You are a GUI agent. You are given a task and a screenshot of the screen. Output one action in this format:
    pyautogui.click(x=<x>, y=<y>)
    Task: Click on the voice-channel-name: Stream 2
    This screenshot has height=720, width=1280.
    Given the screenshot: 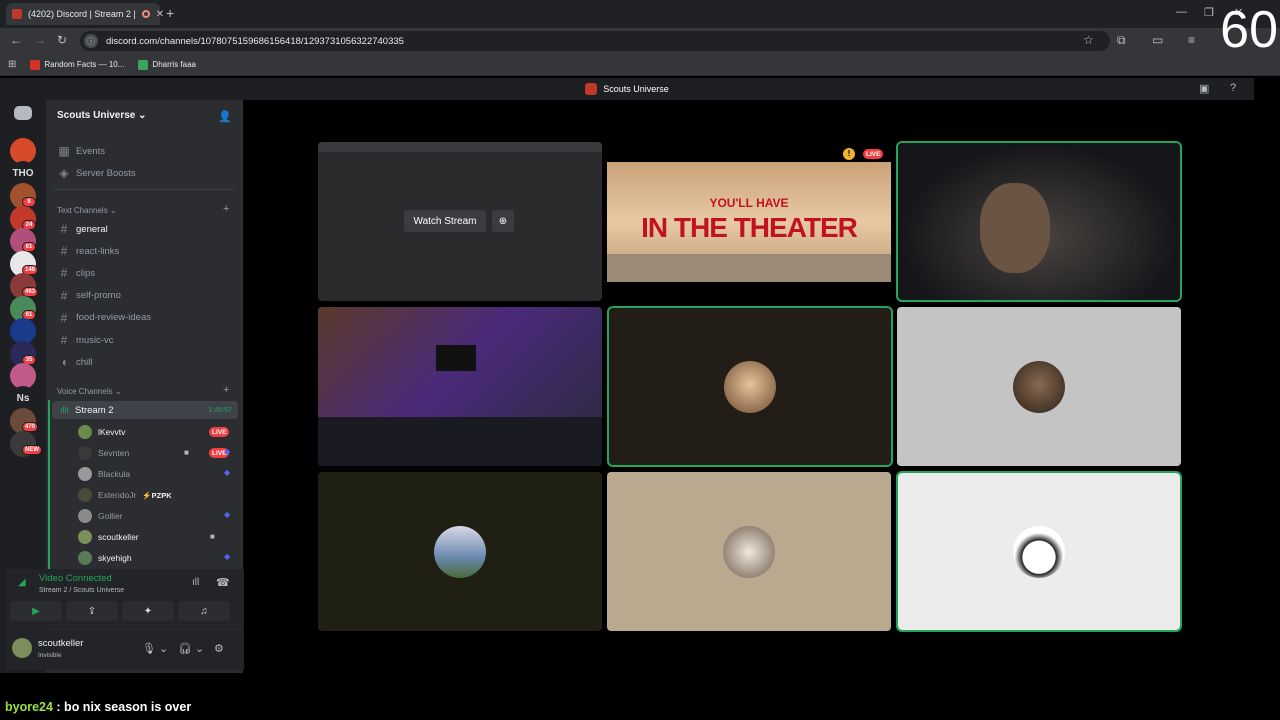 What is the action you would take?
    pyautogui.click(x=94, y=410)
    